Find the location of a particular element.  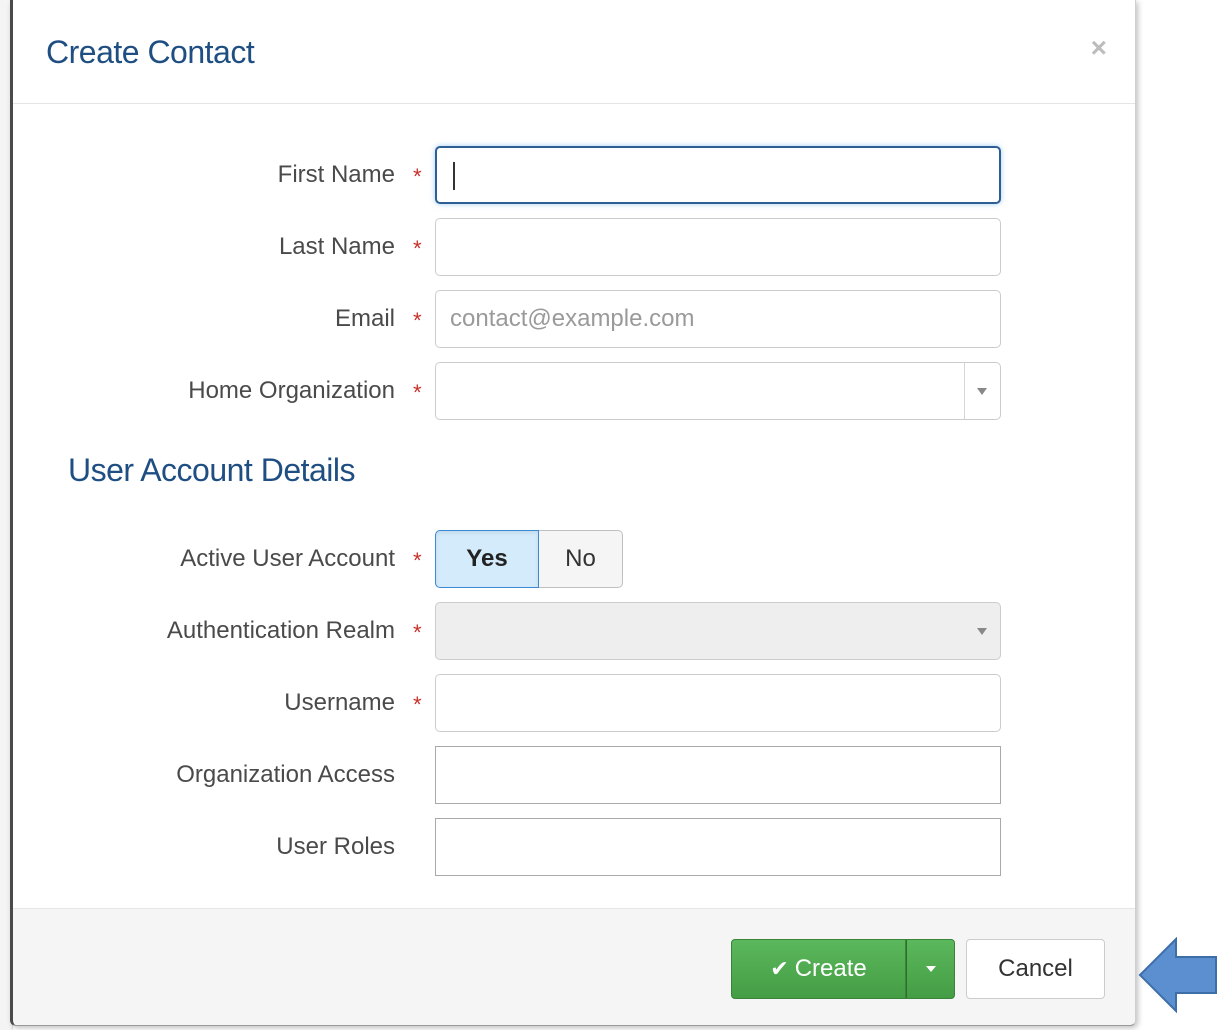

authentication-realm-dropdown-toggle is located at coordinates (982, 631).